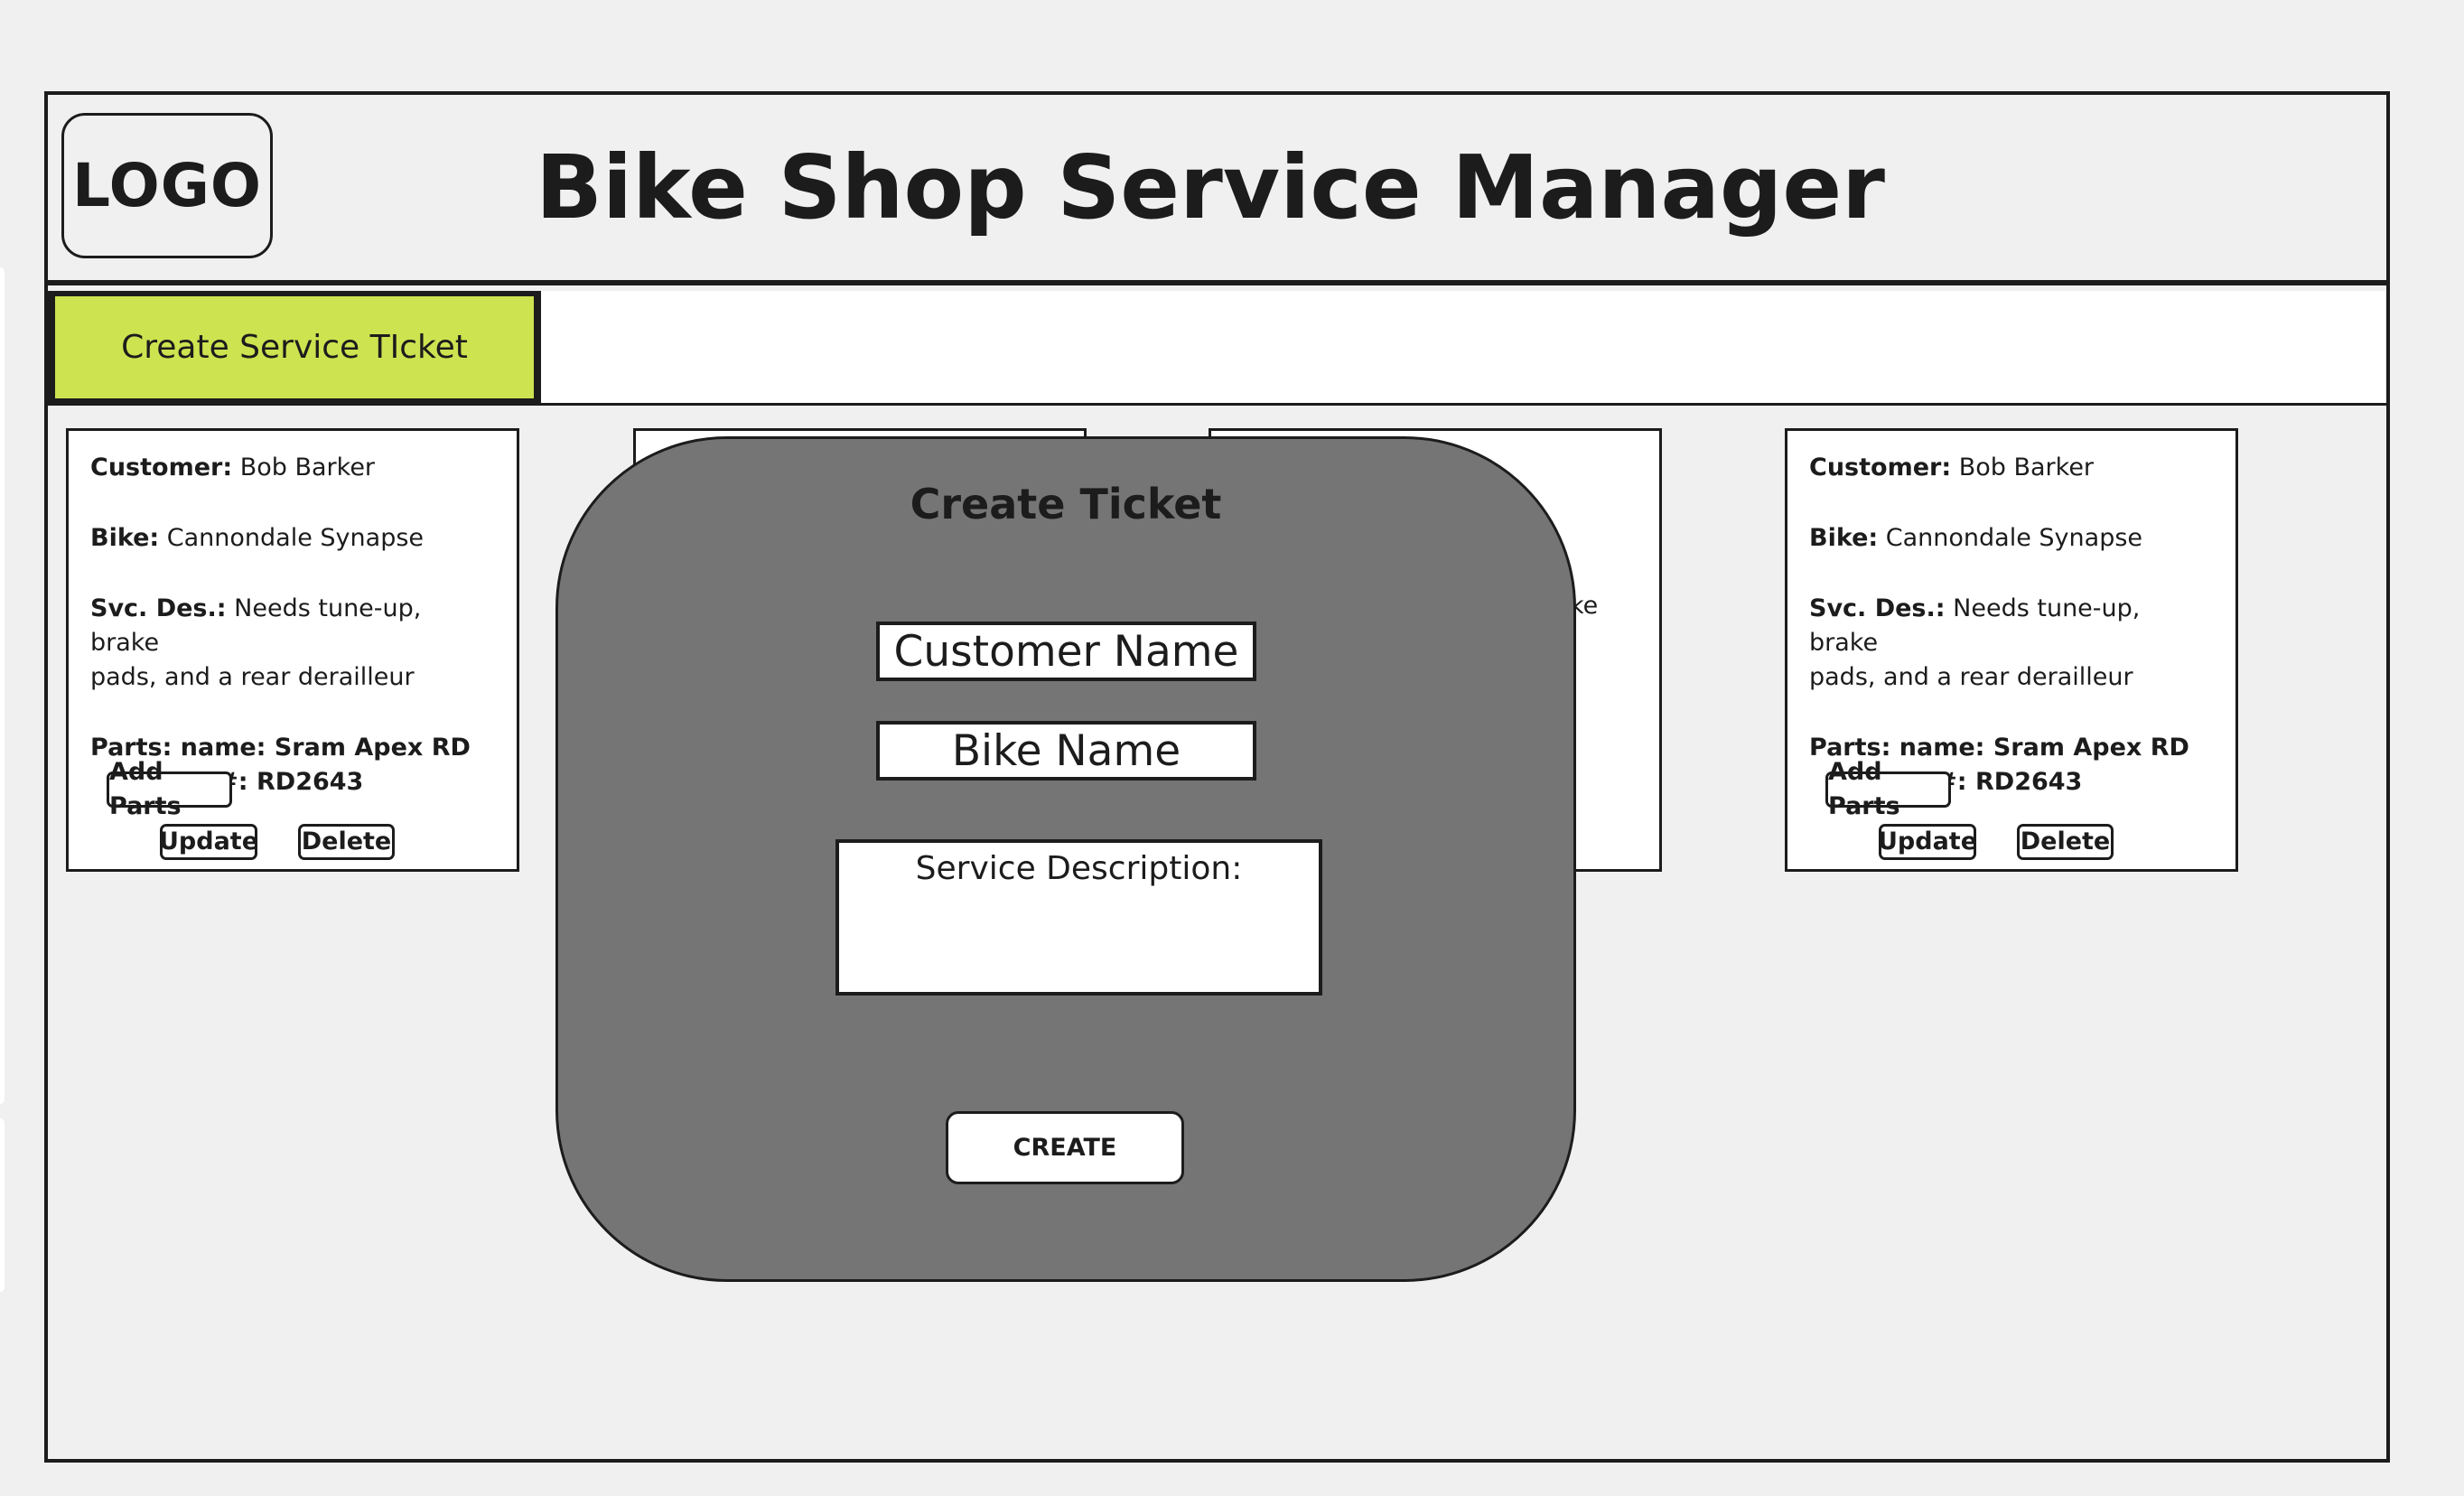  I want to click on service-description-textarea: Service Description:, so click(1078, 917).